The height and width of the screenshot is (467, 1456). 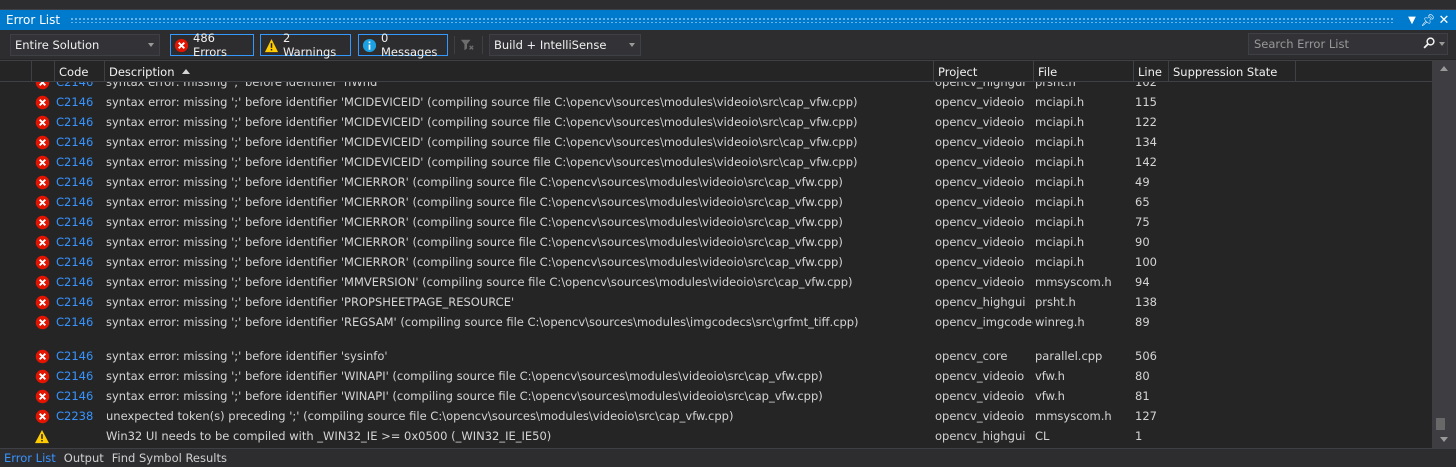 What do you see at coordinates (1442, 44) in the screenshot?
I see `search-options-chevron-icon` at bounding box center [1442, 44].